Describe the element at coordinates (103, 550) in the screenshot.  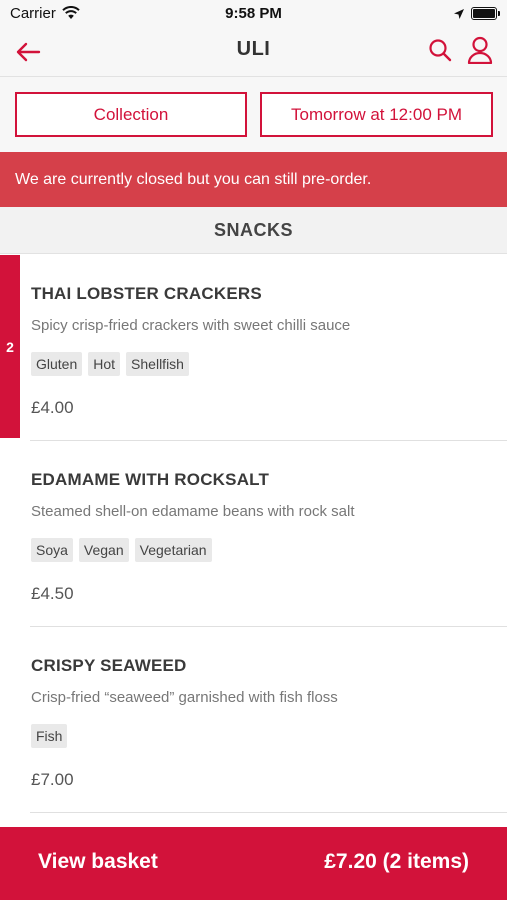
I see `dietary-tag: Vegan` at that location.